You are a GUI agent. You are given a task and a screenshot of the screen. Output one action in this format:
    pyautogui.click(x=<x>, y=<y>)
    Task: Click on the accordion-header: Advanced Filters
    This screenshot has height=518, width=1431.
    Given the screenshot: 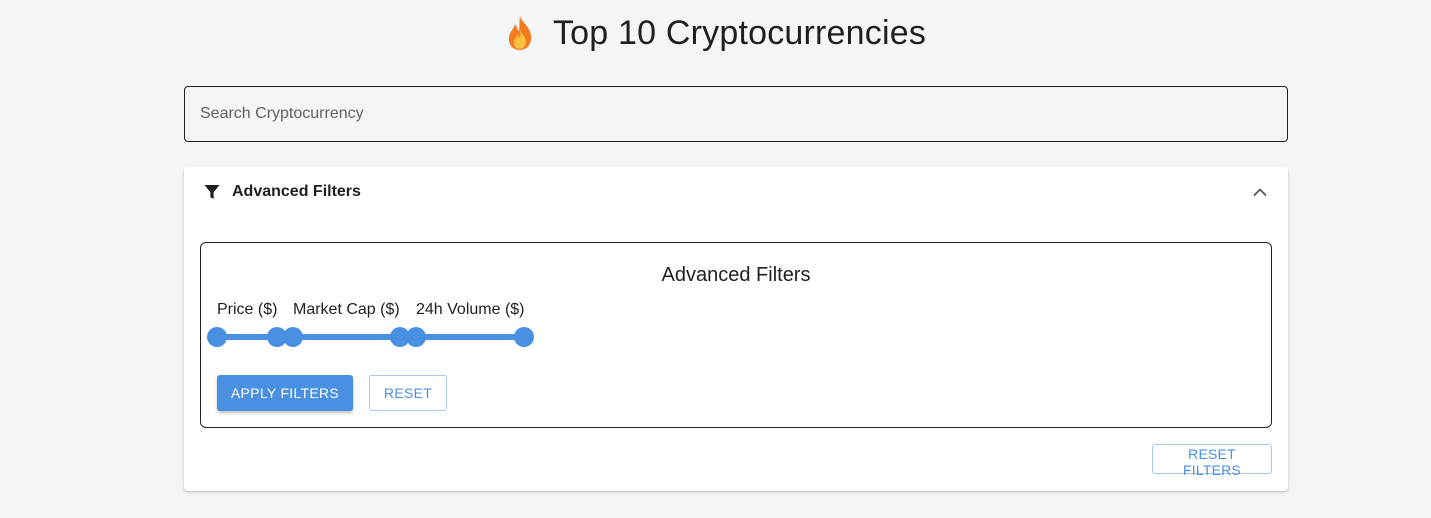 What is the action you would take?
    pyautogui.click(x=736, y=192)
    